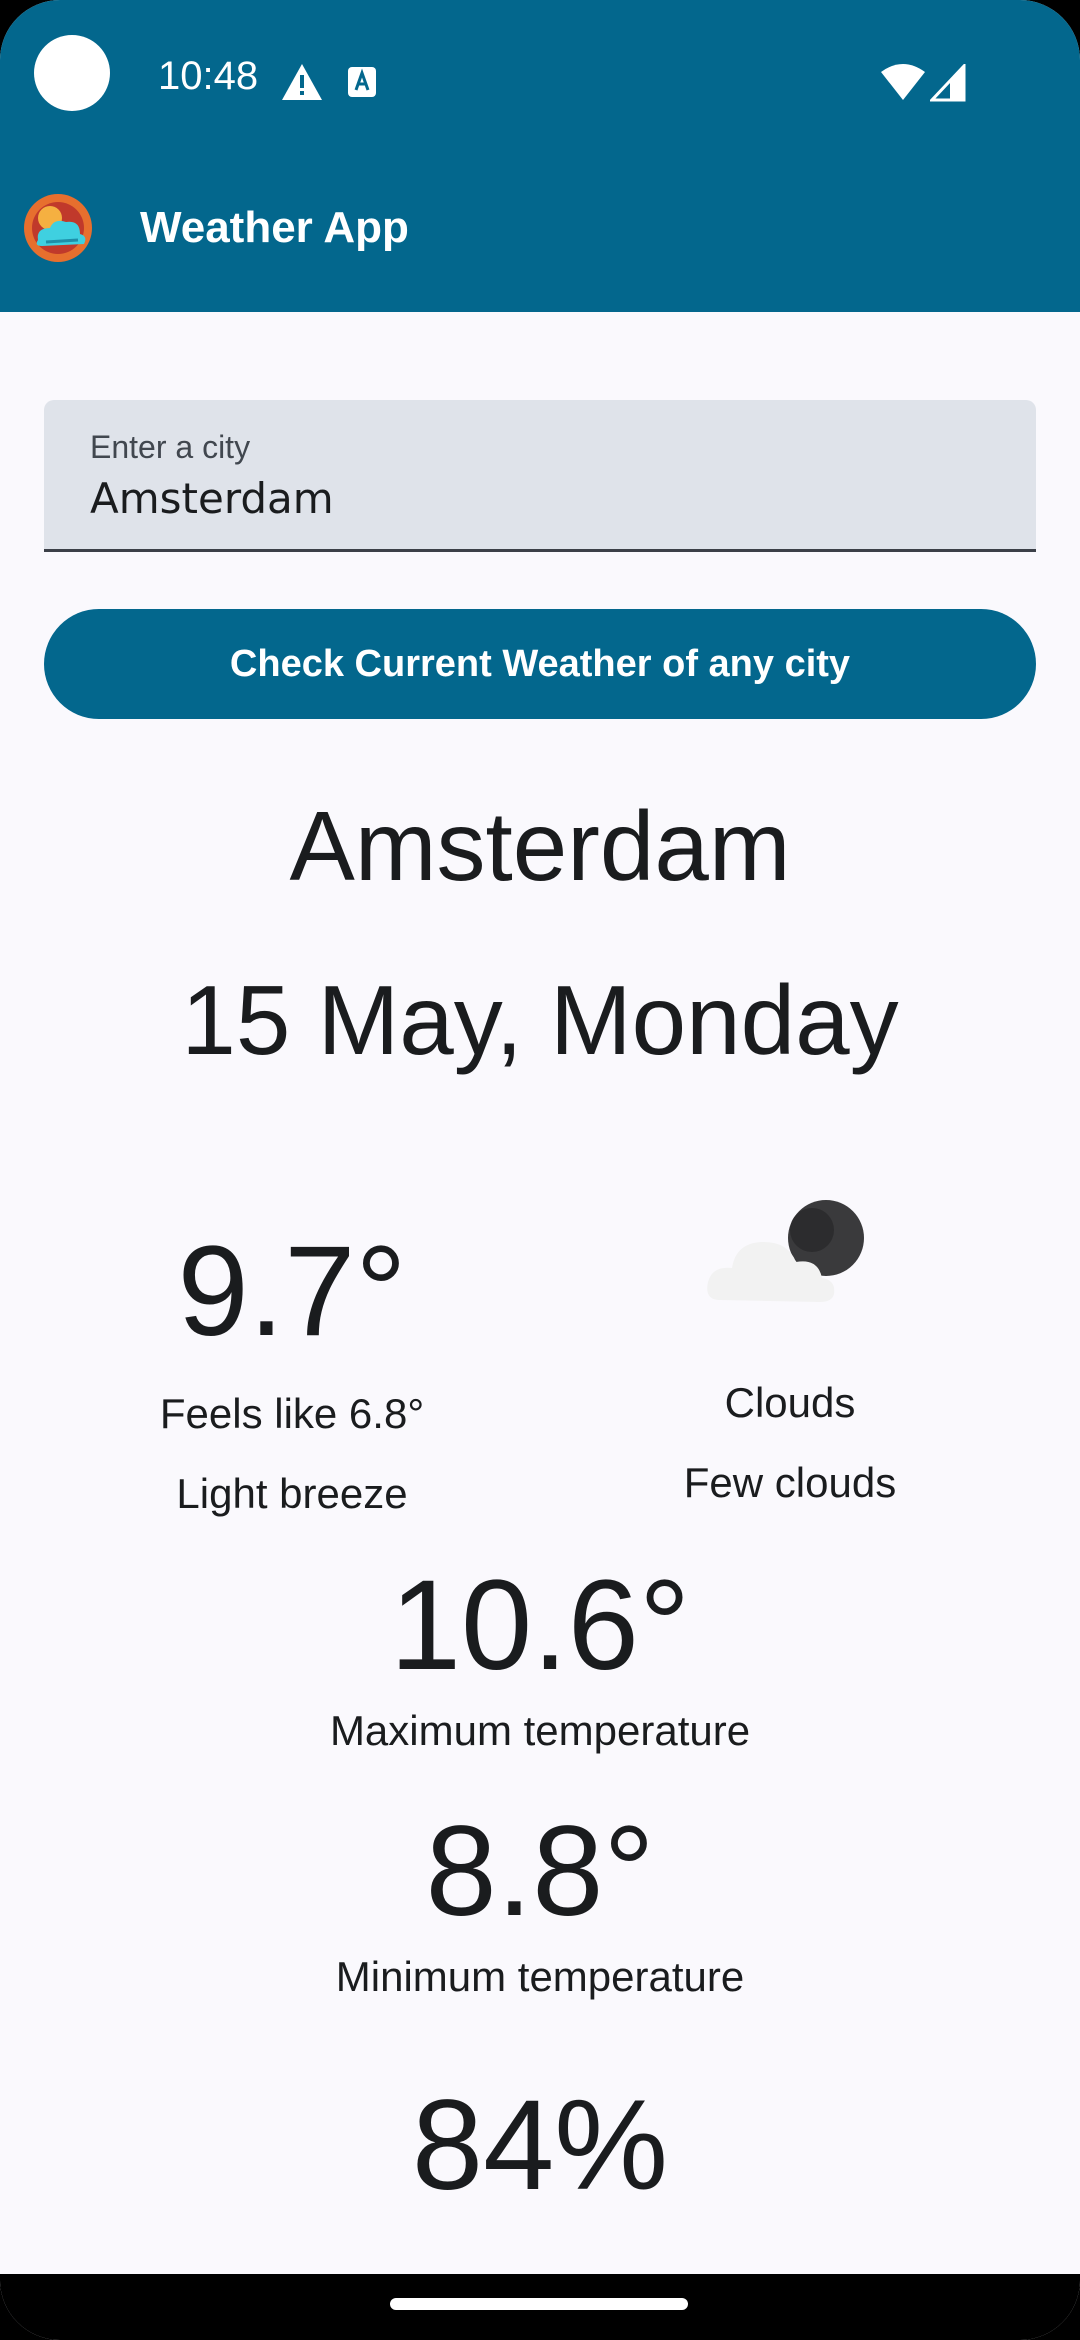  Describe the element at coordinates (58, 228) in the screenshot. I see `weather-logo-icon` at that location.